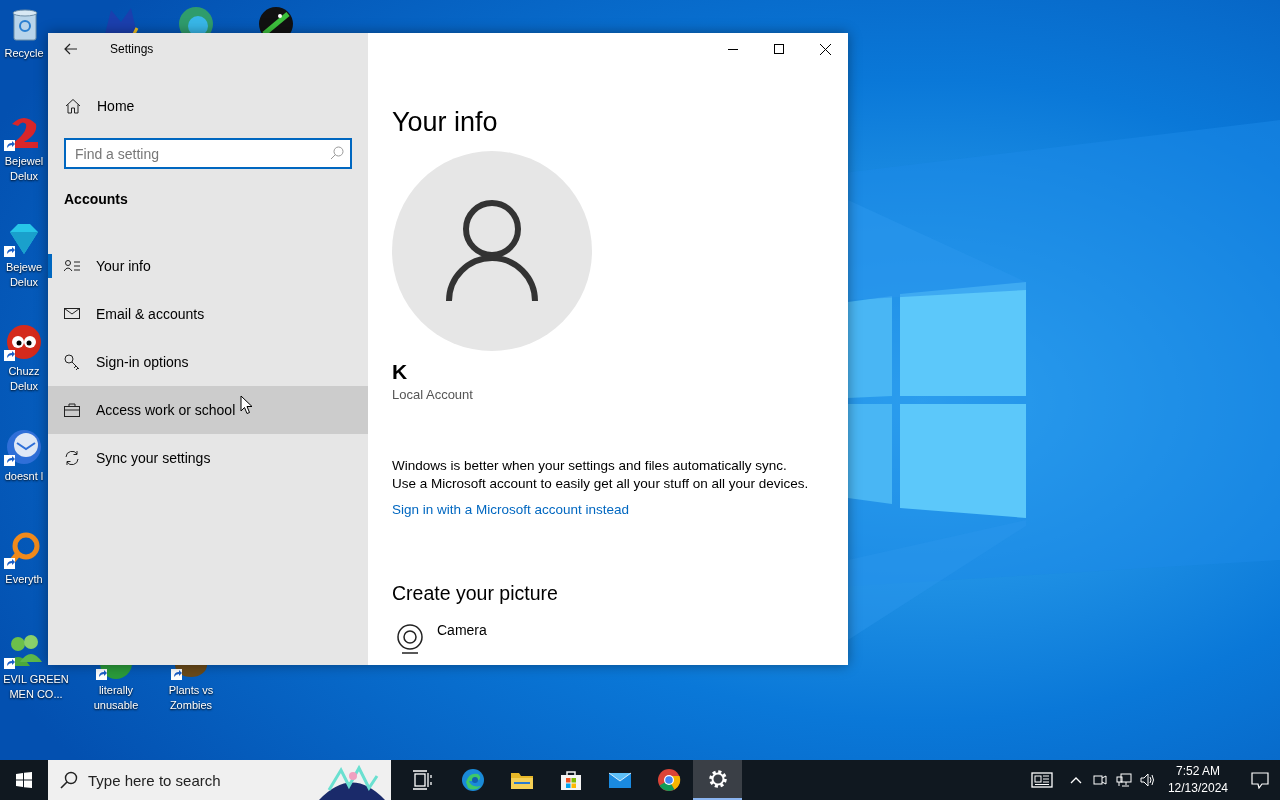  Describe the element at coordinates (462, 630) in the screenshot. I see `option-label: Camera` at that location.